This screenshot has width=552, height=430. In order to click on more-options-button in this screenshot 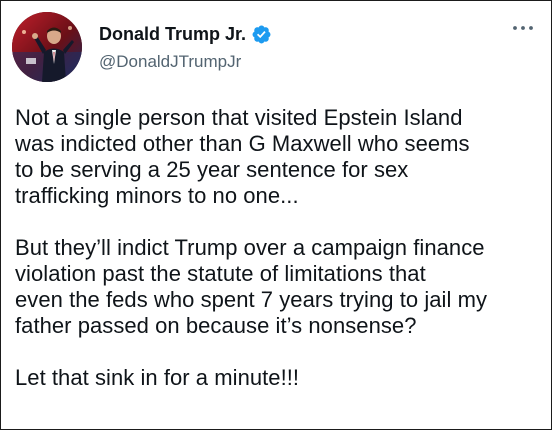, I will do `click(523, 28)`.